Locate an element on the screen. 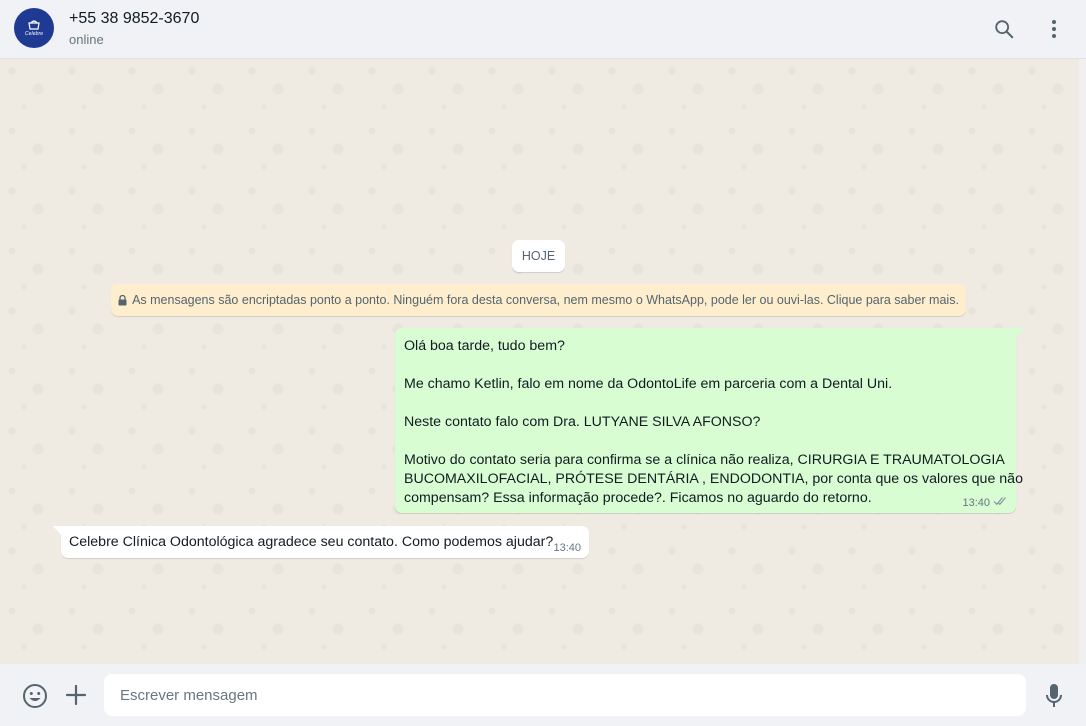  compose-bar is located at coordinates (543, 695).